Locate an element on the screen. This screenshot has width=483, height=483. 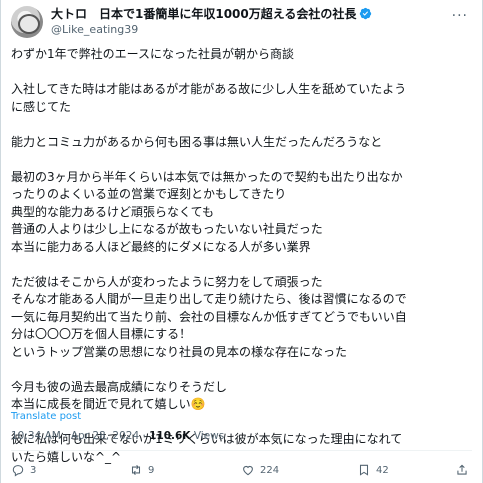
post-meta: 10:34 AM · Apr 28, 2024 · 110.6K Views is located at coordinates (118, 436).